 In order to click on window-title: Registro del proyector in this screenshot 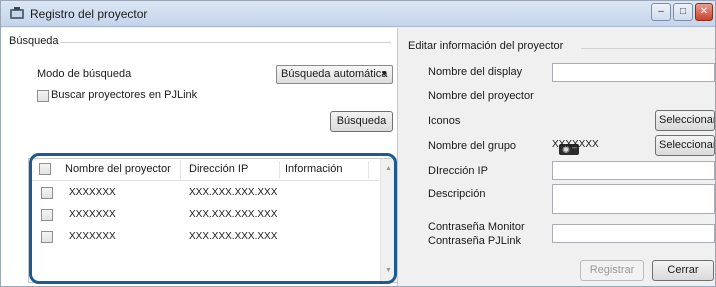, I will do `click(89, 14)`.